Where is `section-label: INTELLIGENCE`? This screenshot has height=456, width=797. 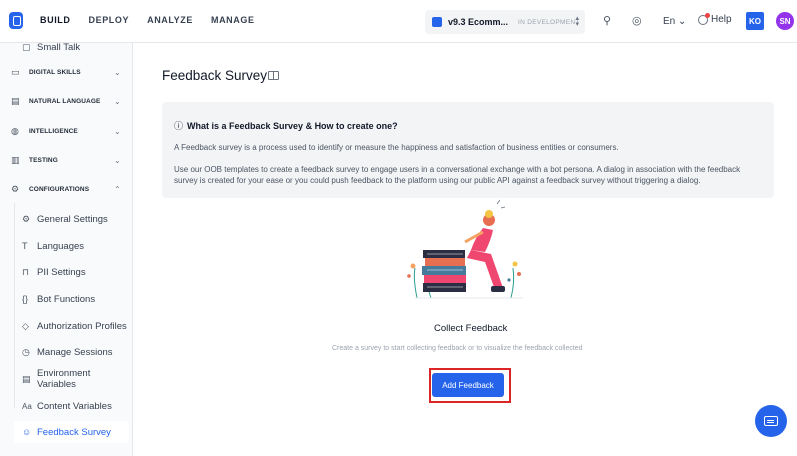 section-label: INTELLIGENCE is located at coordinates (53, 131).